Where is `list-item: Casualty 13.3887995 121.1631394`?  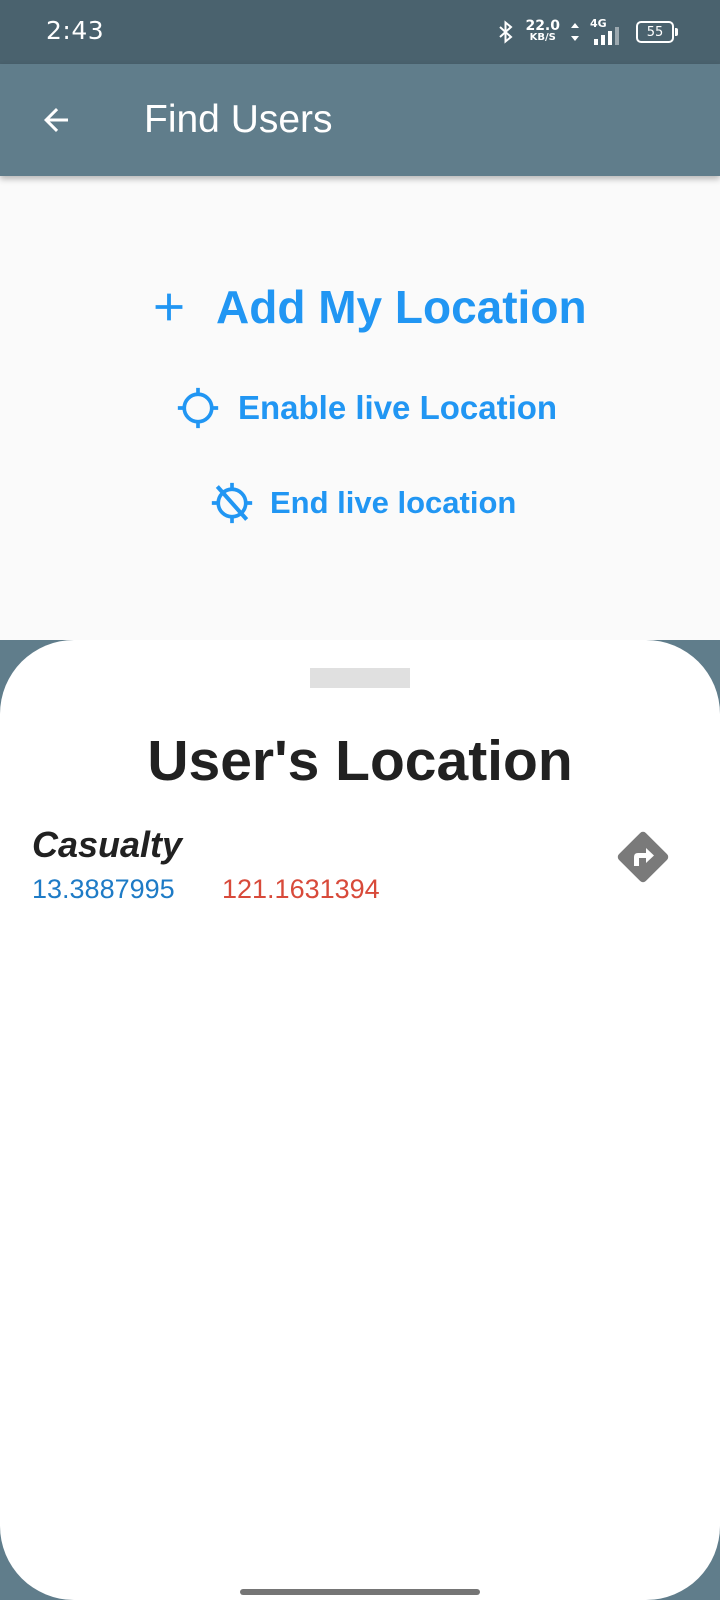
list-item: Casualty 13.3887995 121.1631394 is located at coordinates (360, 874).